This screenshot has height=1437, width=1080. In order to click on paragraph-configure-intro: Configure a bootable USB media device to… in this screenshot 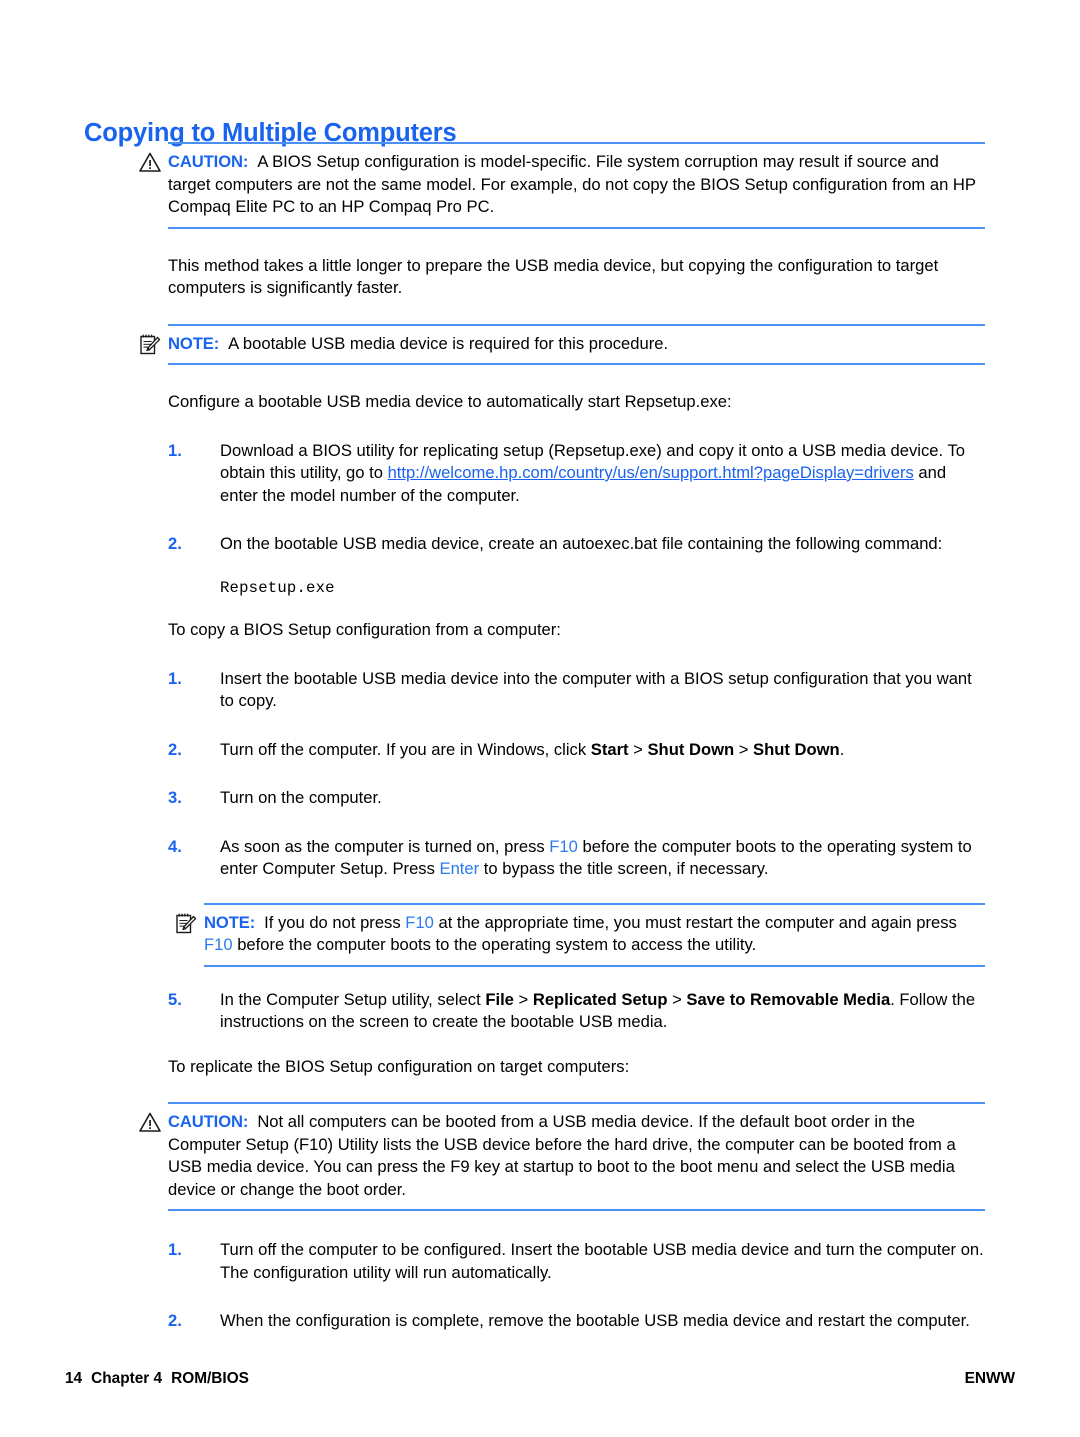, I will do `click(576, 402)`.